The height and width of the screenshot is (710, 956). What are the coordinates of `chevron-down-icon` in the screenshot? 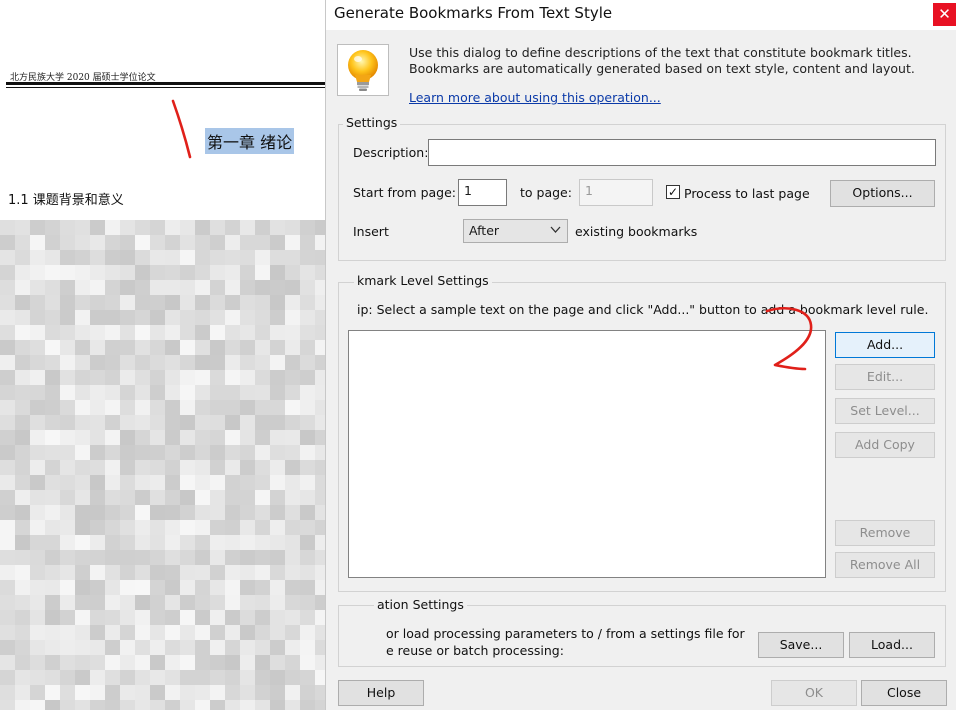 It's located at (555, 229).